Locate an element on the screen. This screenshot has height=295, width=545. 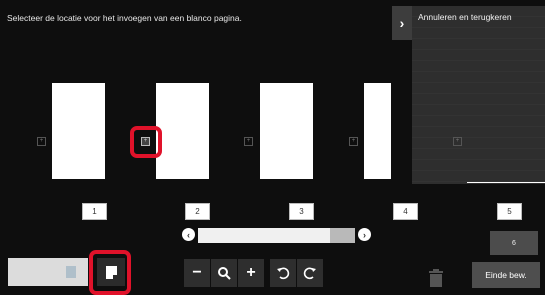
plus-icon: + is located at coordinates (251, 272).